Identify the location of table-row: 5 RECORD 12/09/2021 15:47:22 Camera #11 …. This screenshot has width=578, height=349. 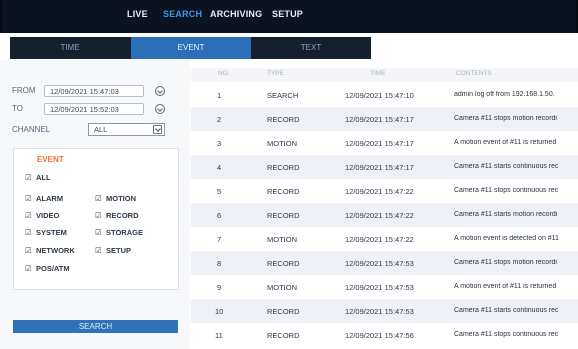
(384, 191).